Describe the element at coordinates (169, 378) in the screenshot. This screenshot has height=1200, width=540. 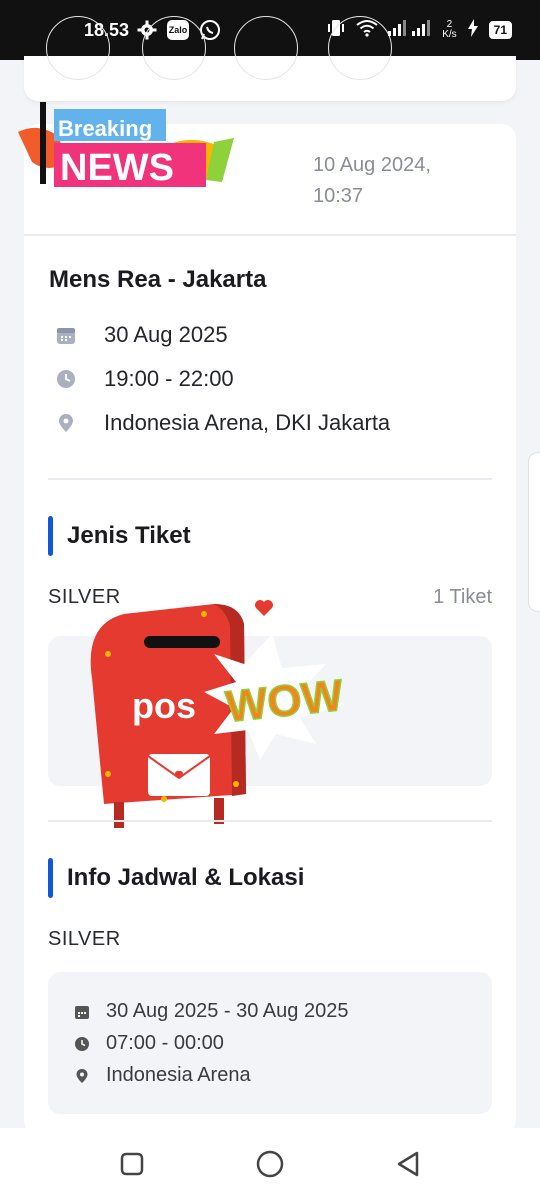
I see `event-time: 19:00 - 22:00` at that location.